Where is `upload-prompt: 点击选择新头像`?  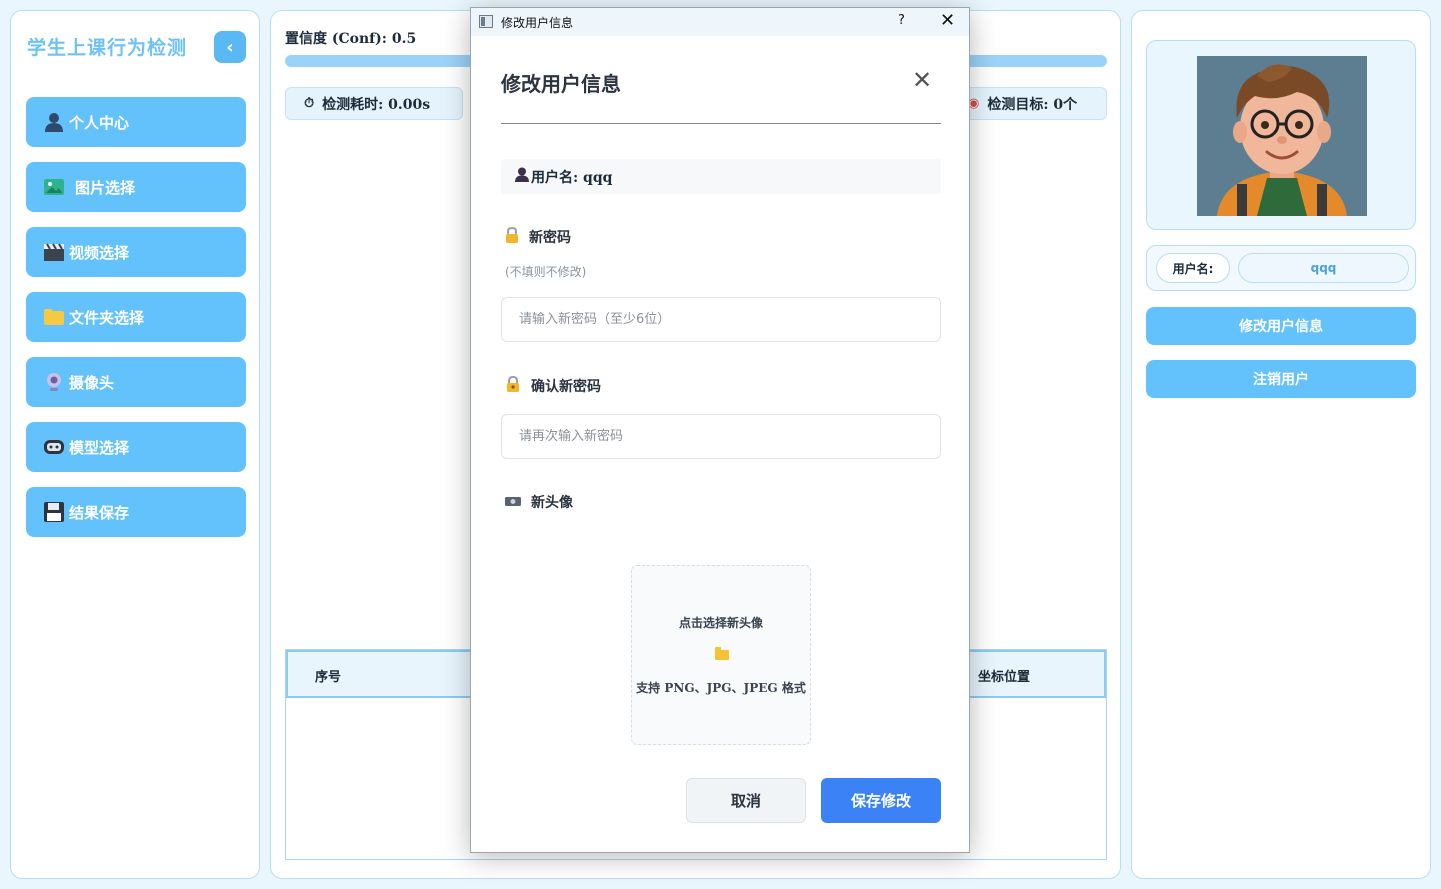 upload-prompt: 点击选择新头像 is located at coordinates (720, 623).